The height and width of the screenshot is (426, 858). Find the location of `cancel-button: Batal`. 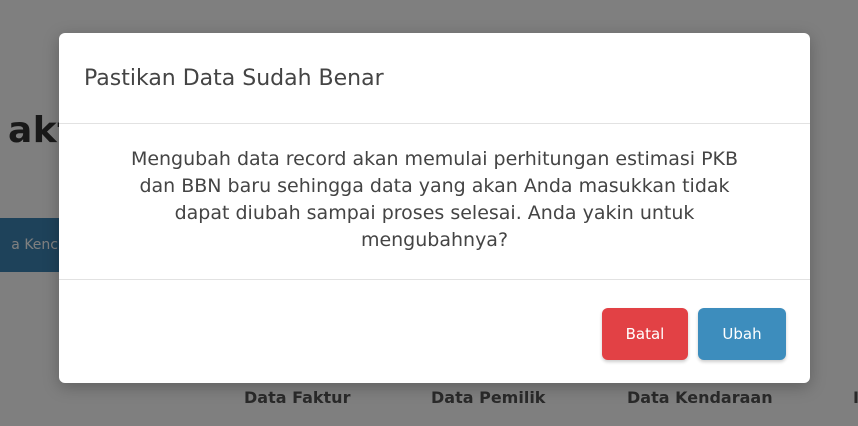

cancel-button: Batal is located at coordinates (645, 334).